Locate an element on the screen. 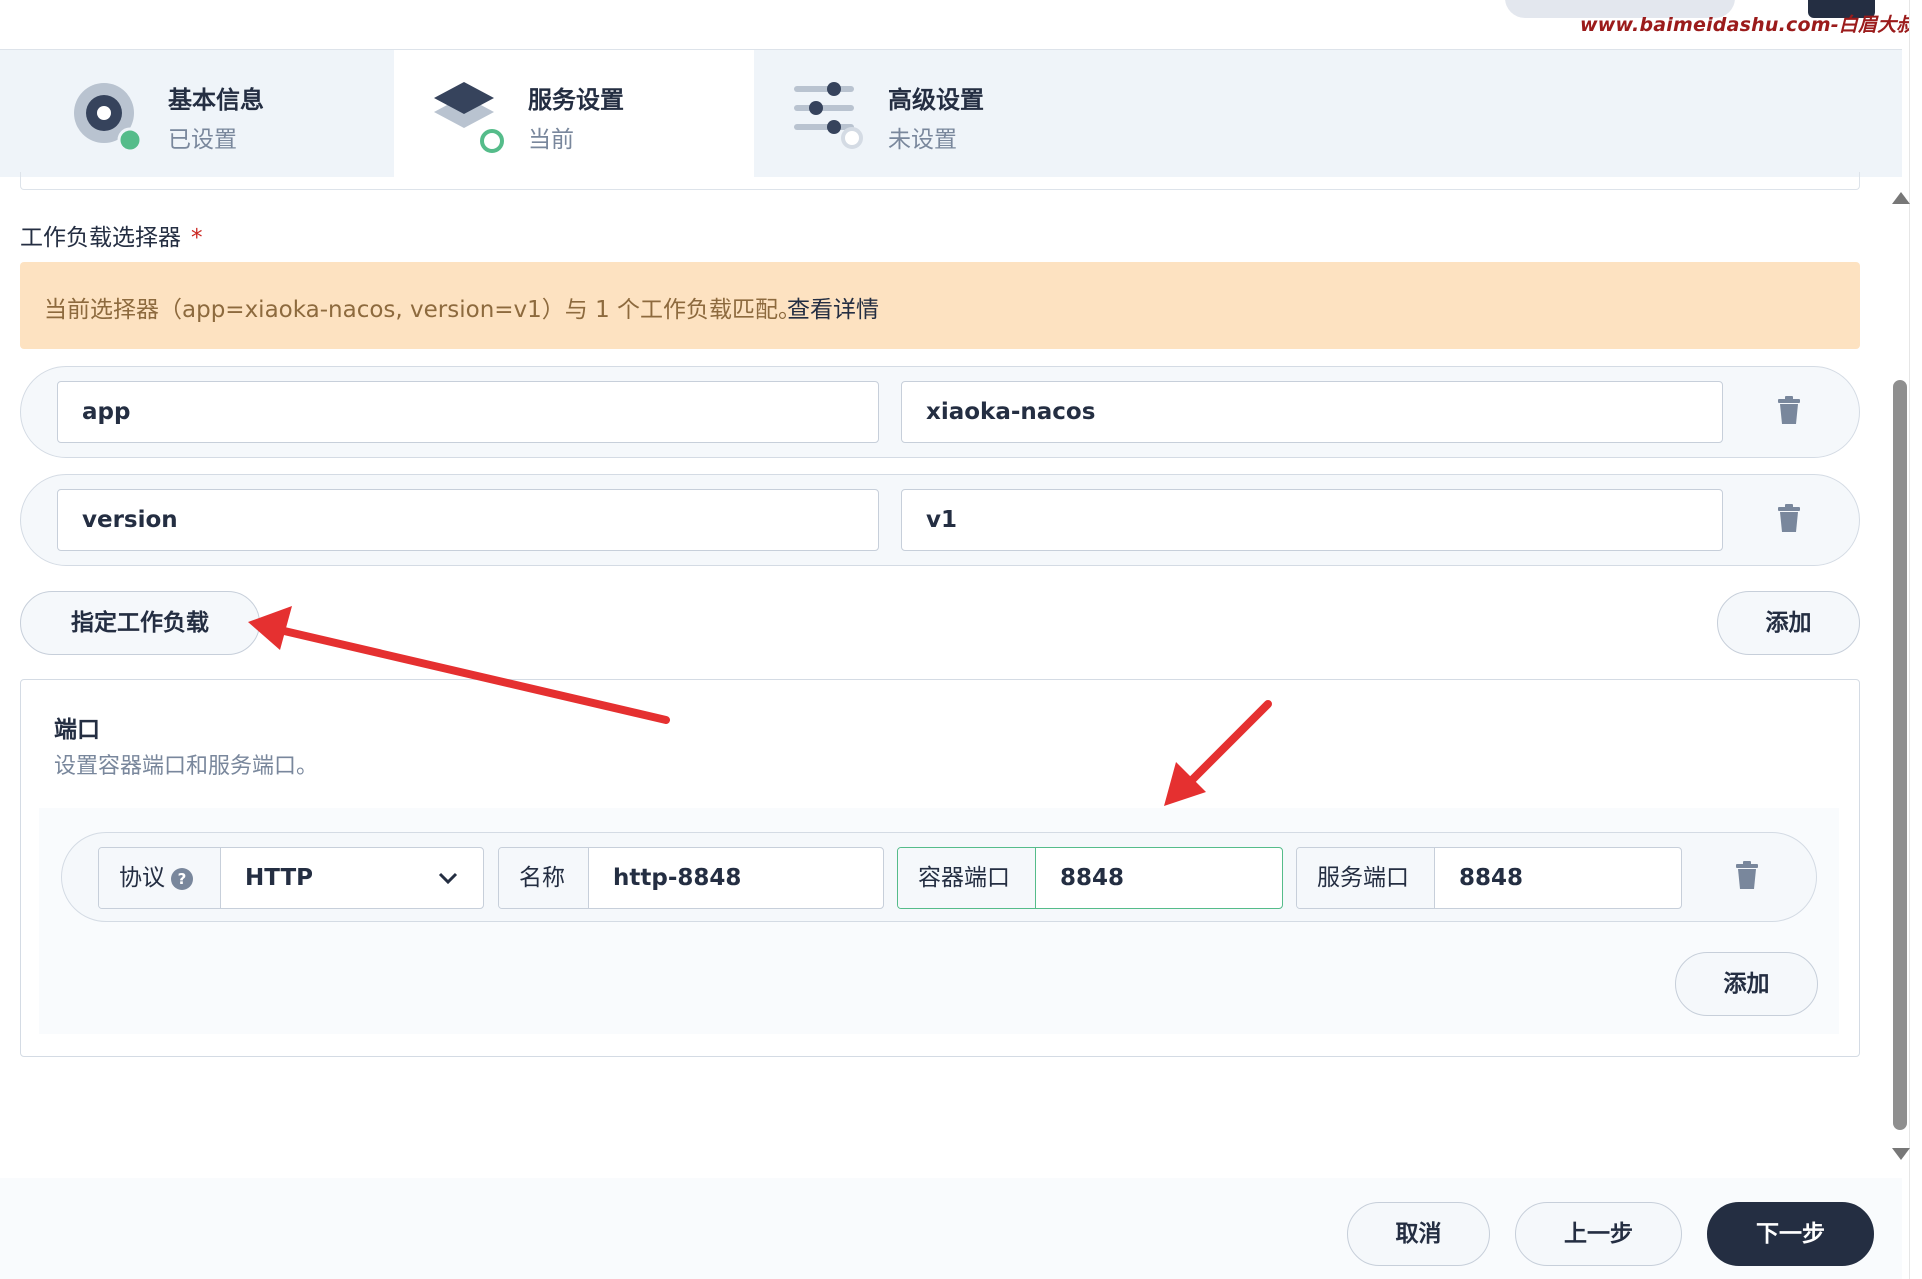 The width and height of the screenshot is (1922, 1279). specify-workload-button: 指定工作负载 is located at coordinates (140, 623).